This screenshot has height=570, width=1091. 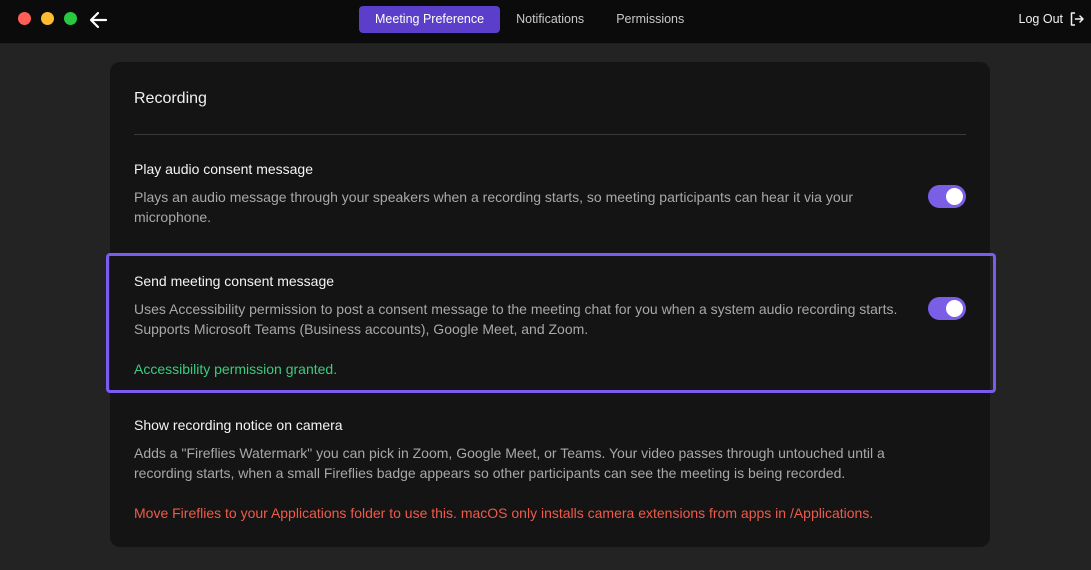 What do you see at coordinates (99, 20) in the screenshot?
I see `arrow-left-icon` at bounding box center [99, 20].